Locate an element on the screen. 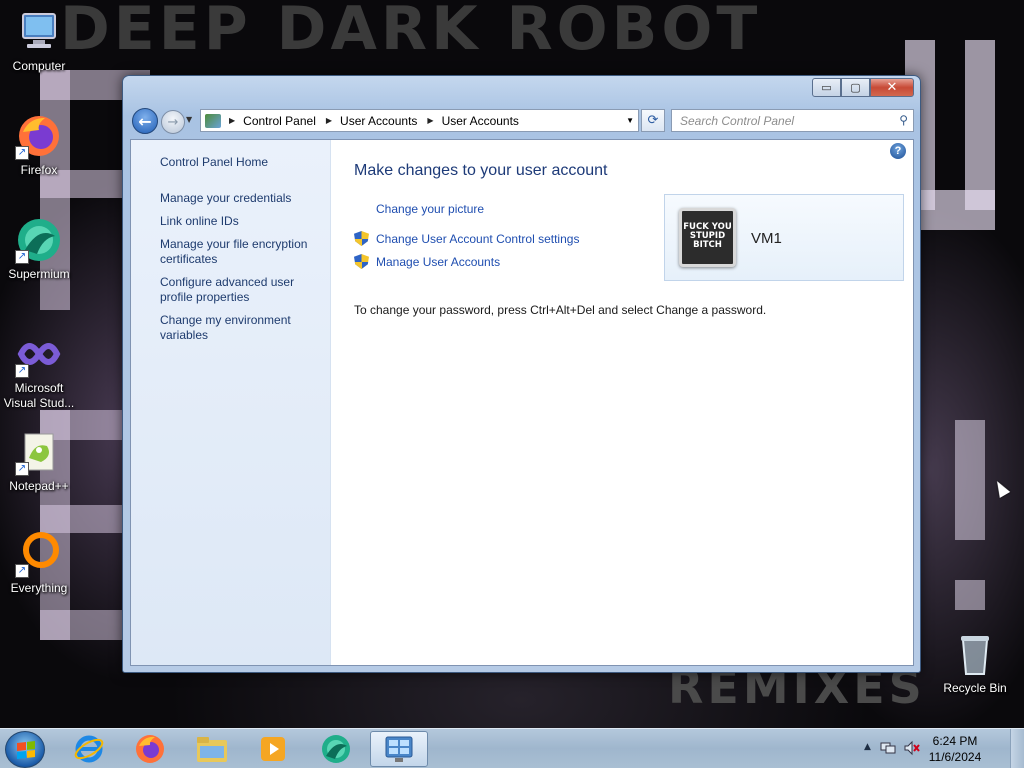 The width and height of the screenshot is (1024, 768). environment-variables-link: Change my environment variables is located at coordinates (242, 328).